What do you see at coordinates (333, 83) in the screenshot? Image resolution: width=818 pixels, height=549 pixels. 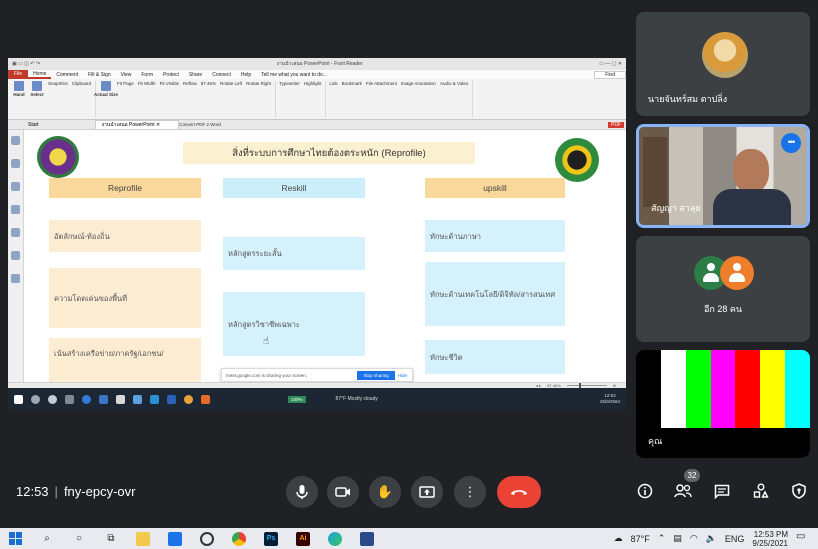 I see `link-button: Link` at bounding box center [333, 83].